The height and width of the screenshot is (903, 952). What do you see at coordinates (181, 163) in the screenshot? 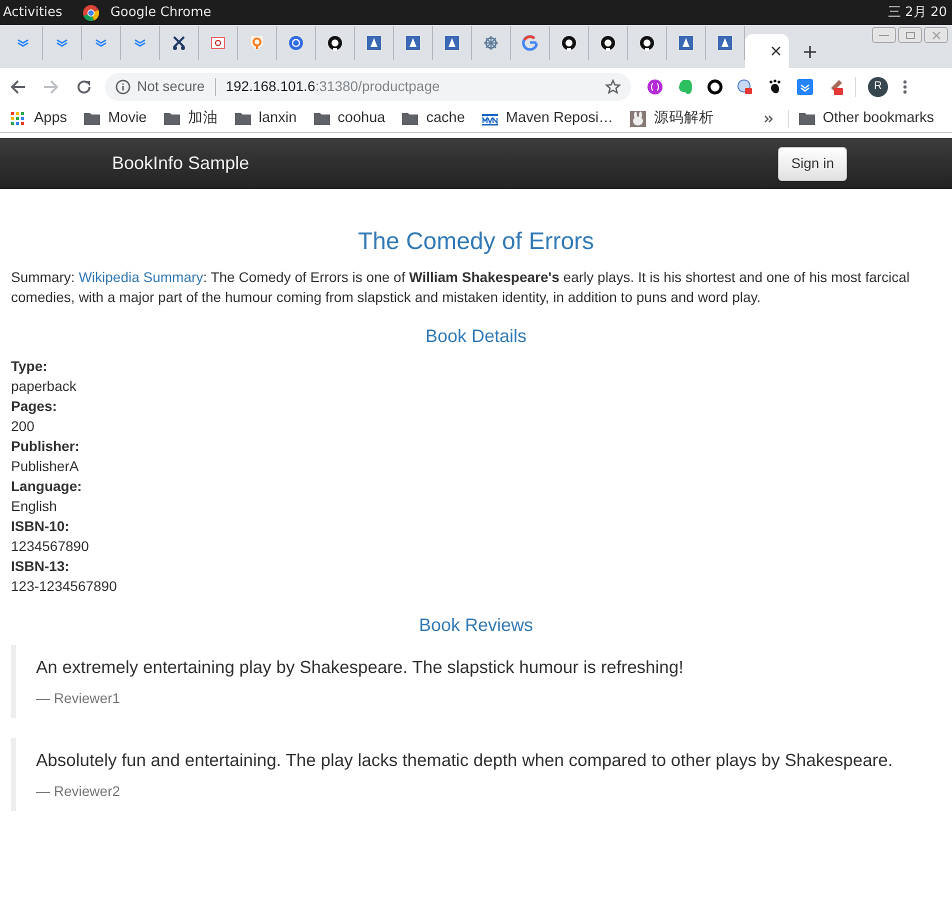
I see `brand-link: BookInfo Sample` at bounding box center [181, 163].